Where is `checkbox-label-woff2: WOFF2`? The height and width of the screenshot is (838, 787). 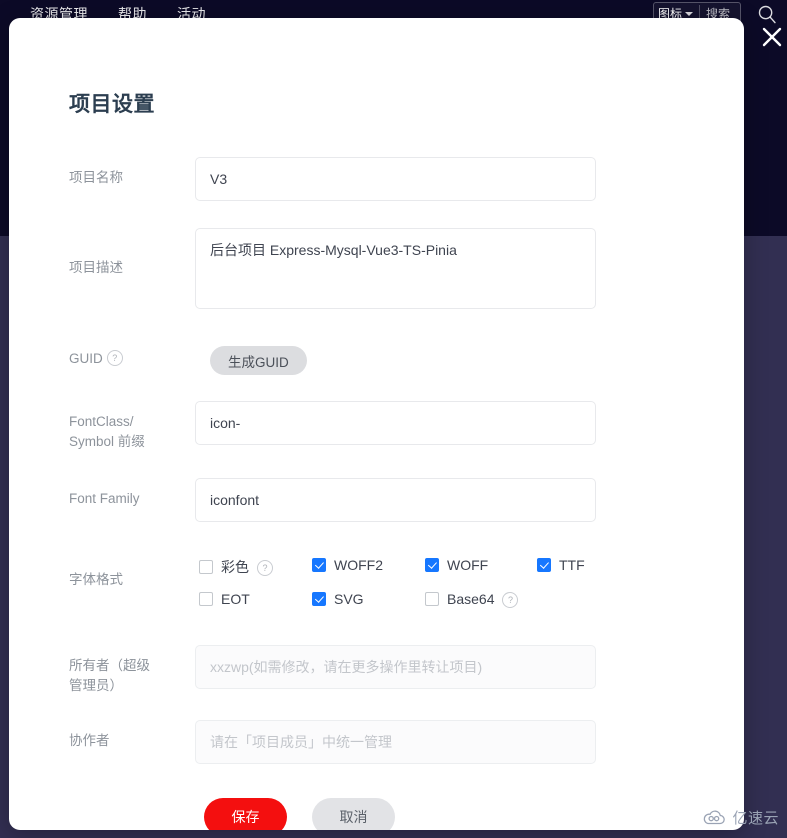
checkbox-label-woff2: WOFF2 is located at coordinates (358, 565).